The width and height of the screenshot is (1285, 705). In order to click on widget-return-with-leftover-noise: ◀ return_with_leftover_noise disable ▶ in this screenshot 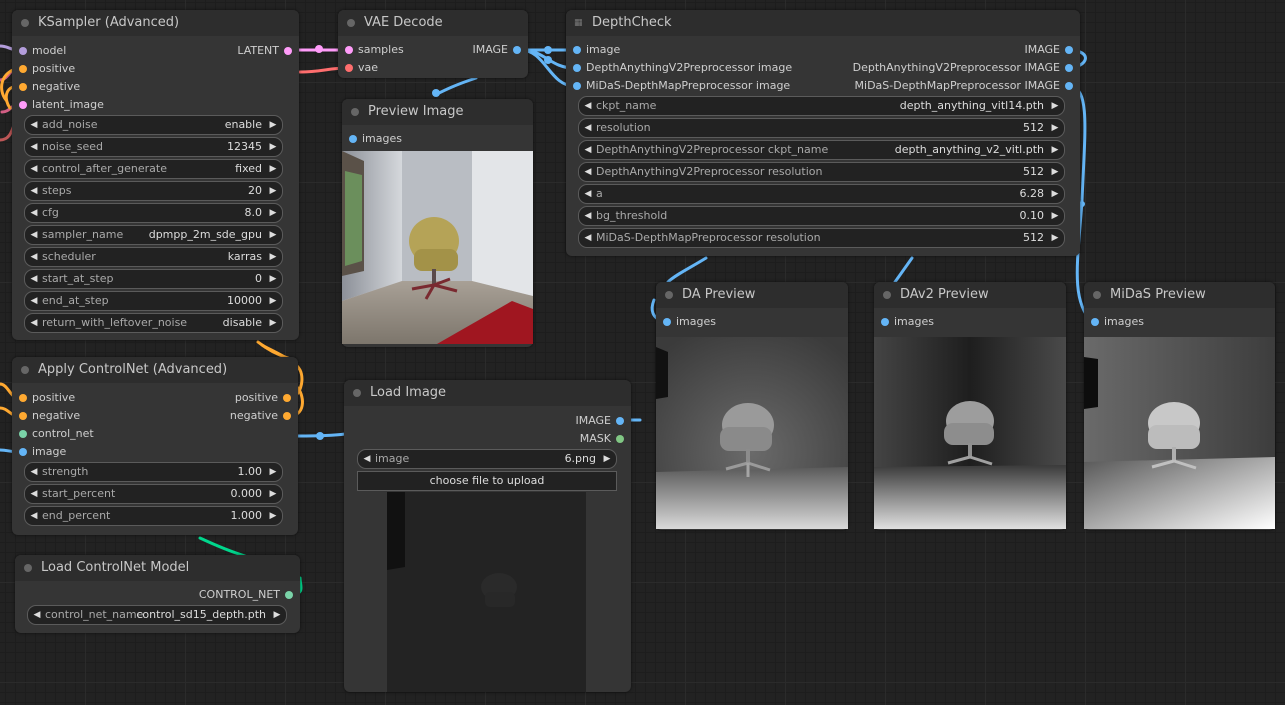, I will do `click(153, 323)`.